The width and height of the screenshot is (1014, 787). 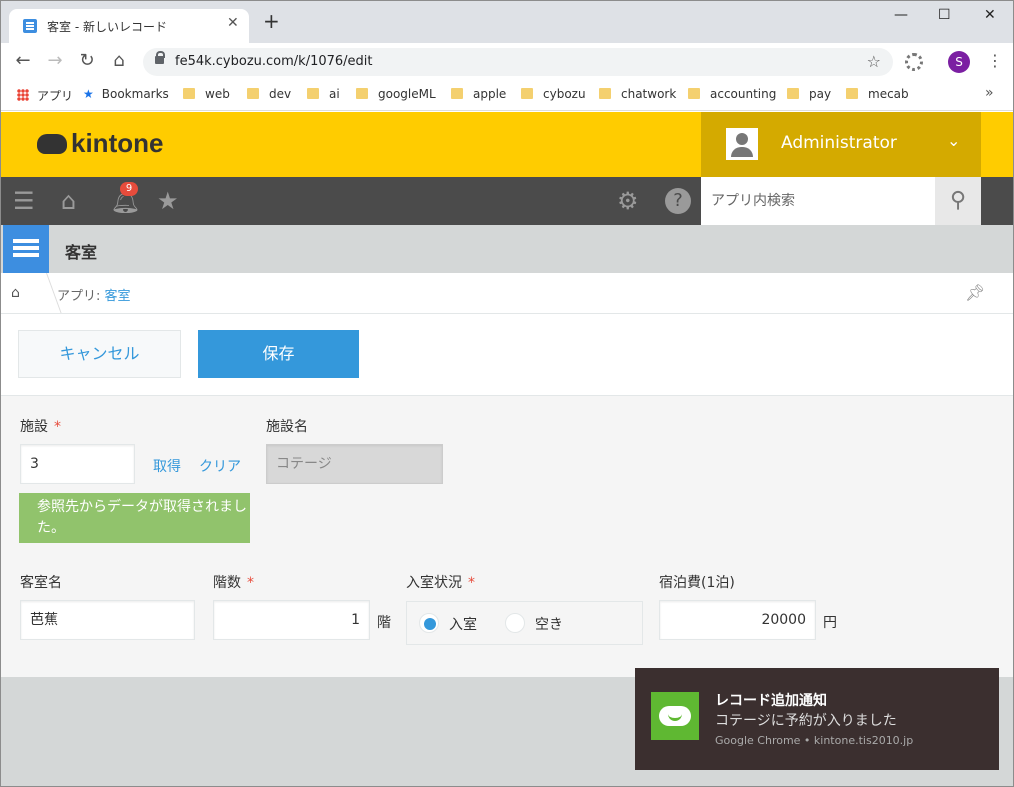 What do you see at coordinates (818, 201) in the screenshot?
I see `app-search-input` at bounding box center [818, 201].